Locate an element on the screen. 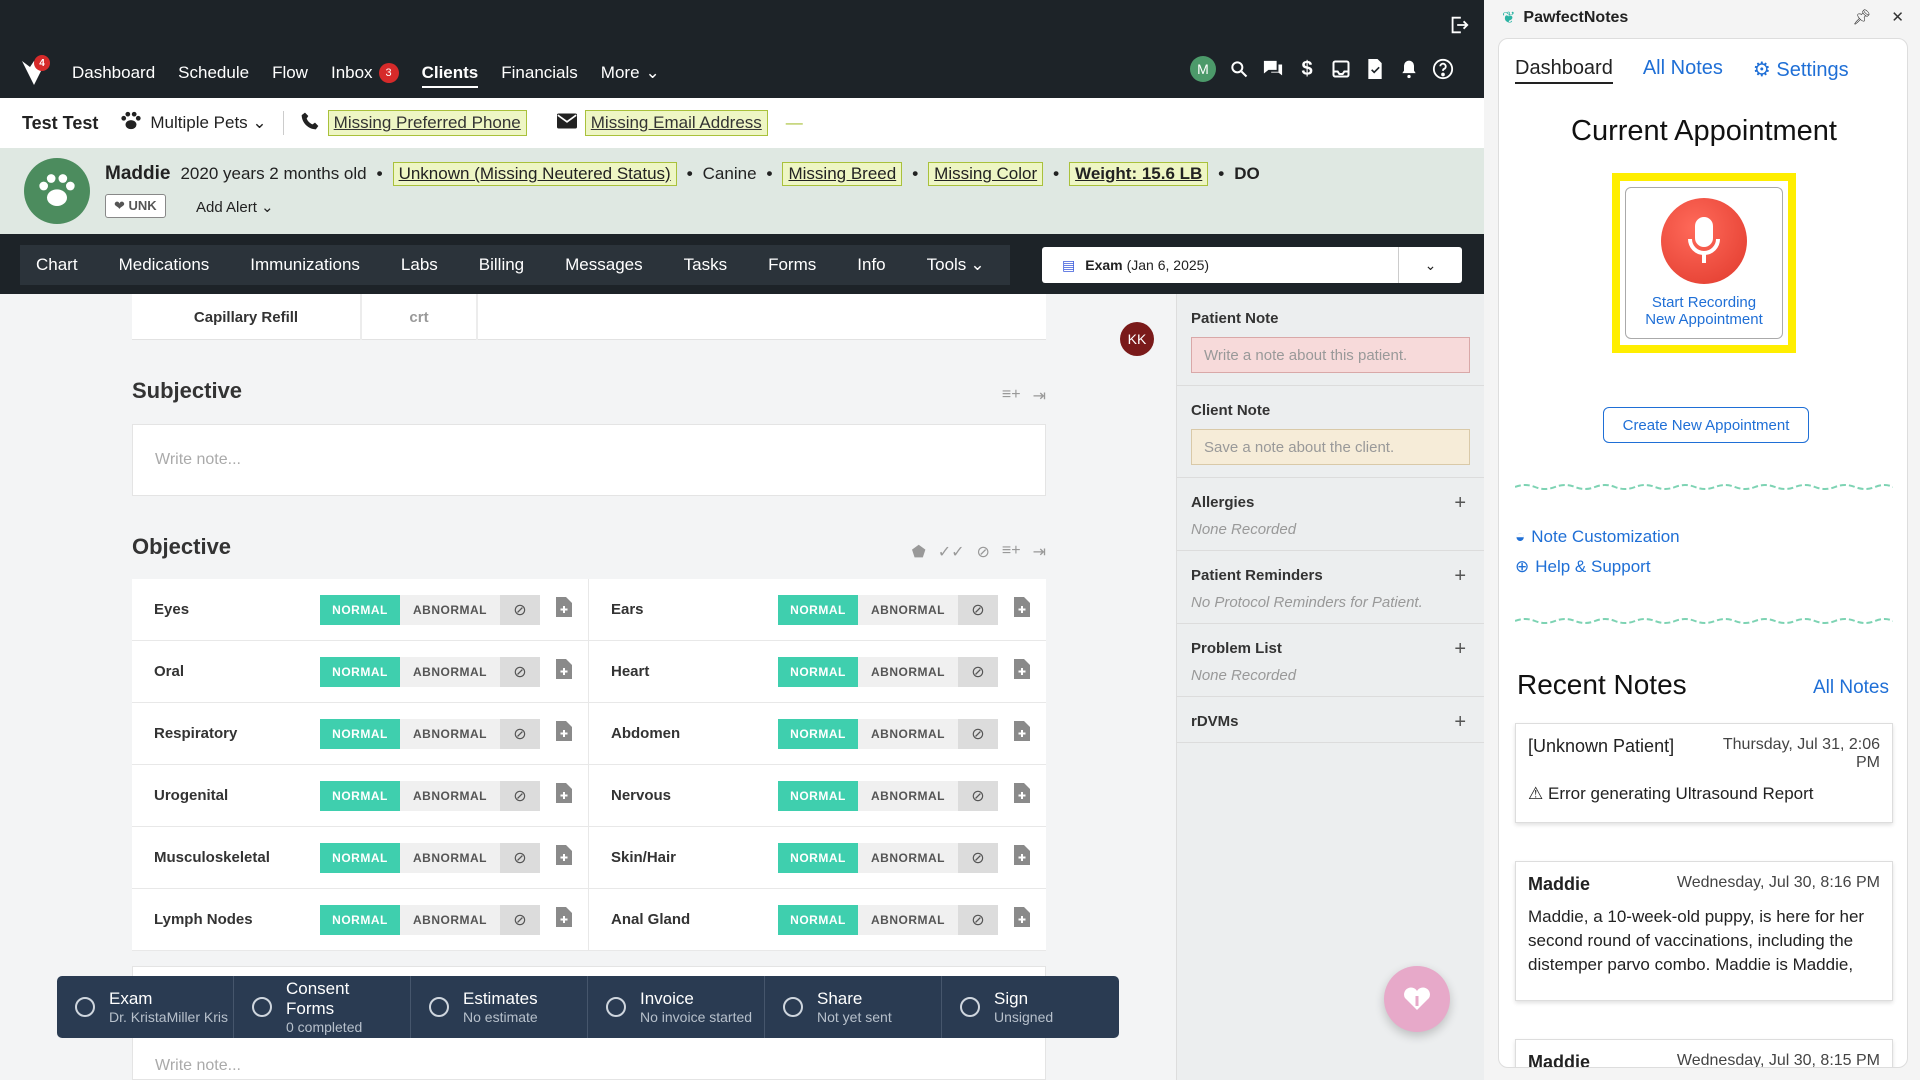 This screenshot has height=1080, width=1920. bell-icon is located at coordinates (1409, 69).